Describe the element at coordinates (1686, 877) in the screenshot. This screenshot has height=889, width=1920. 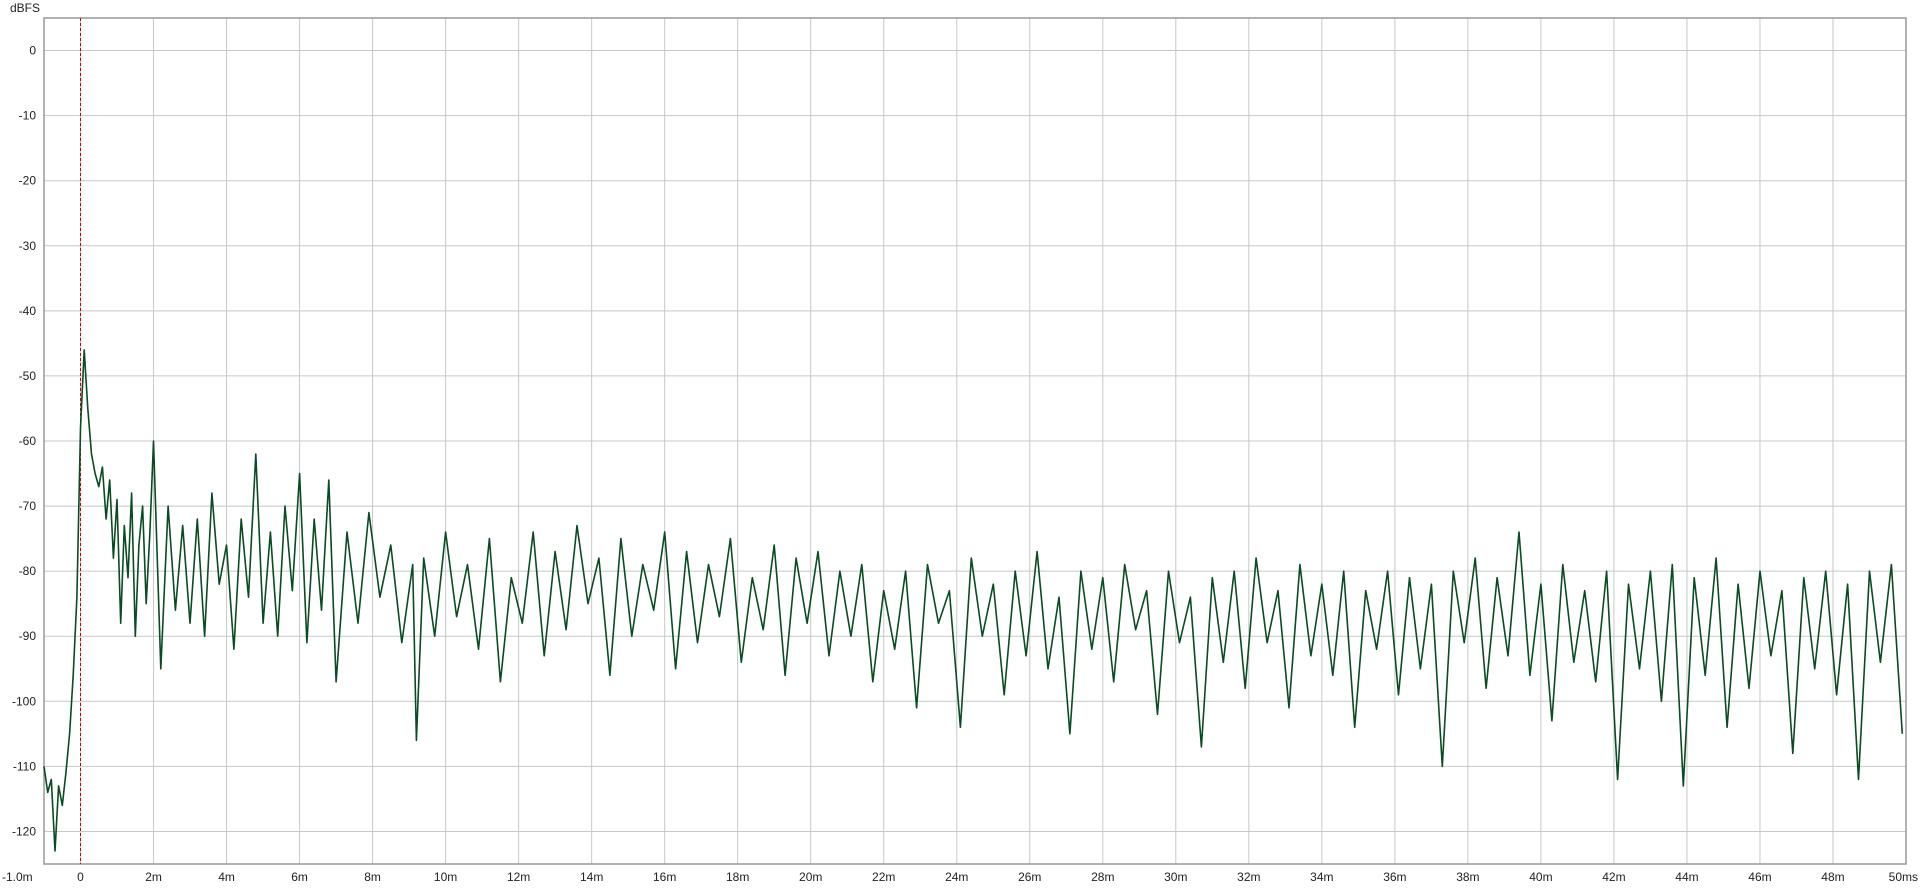
I see `x-tick-label: 44m` at that location.